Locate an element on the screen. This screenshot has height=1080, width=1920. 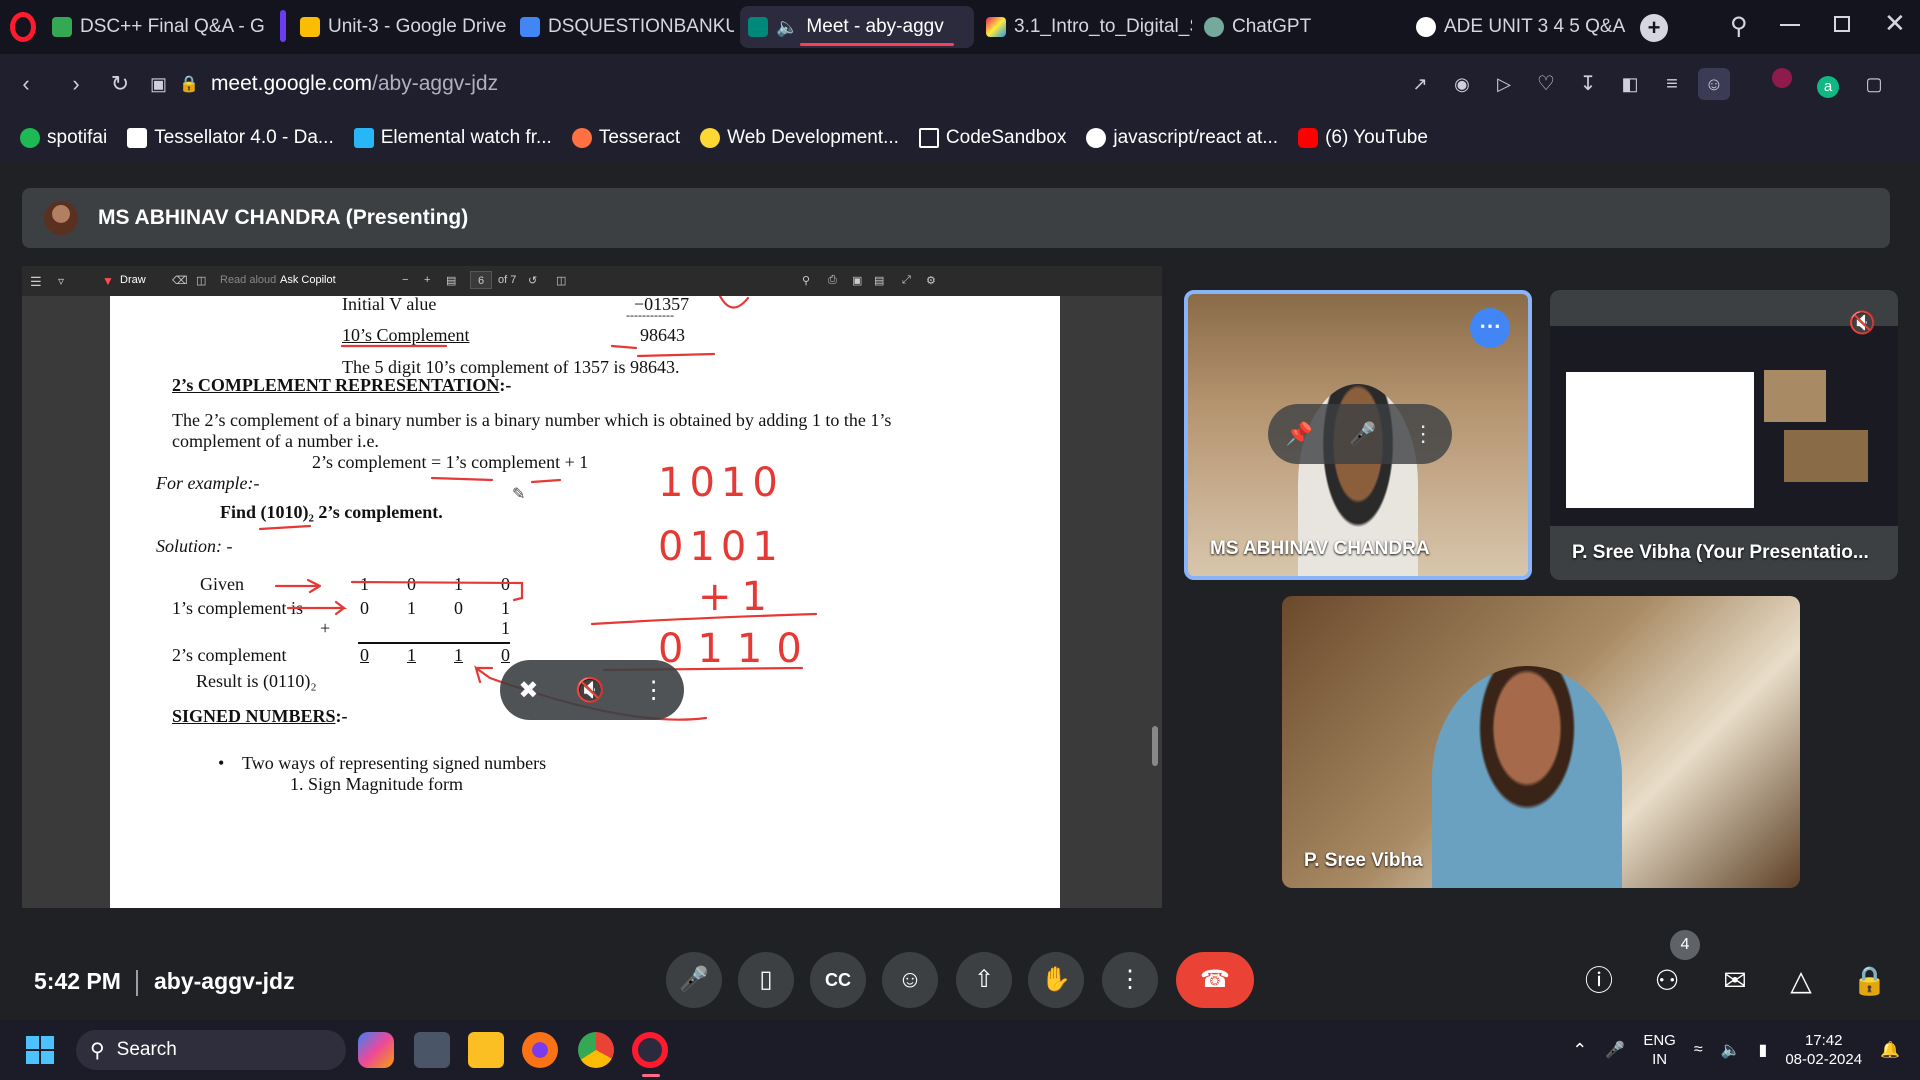
read-aloud-button: Read aloud is located at coordinates (248, 280).